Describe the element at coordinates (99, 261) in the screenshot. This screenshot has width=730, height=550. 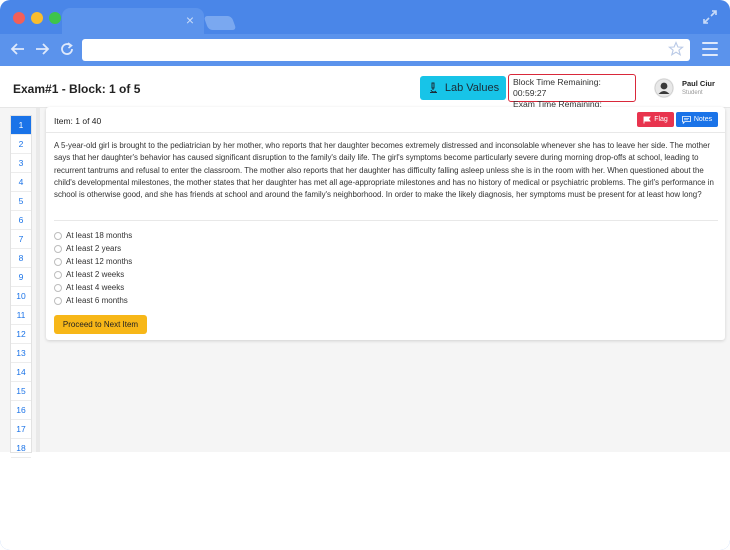
I see `answer-option-label: At least 12 months` at that location.